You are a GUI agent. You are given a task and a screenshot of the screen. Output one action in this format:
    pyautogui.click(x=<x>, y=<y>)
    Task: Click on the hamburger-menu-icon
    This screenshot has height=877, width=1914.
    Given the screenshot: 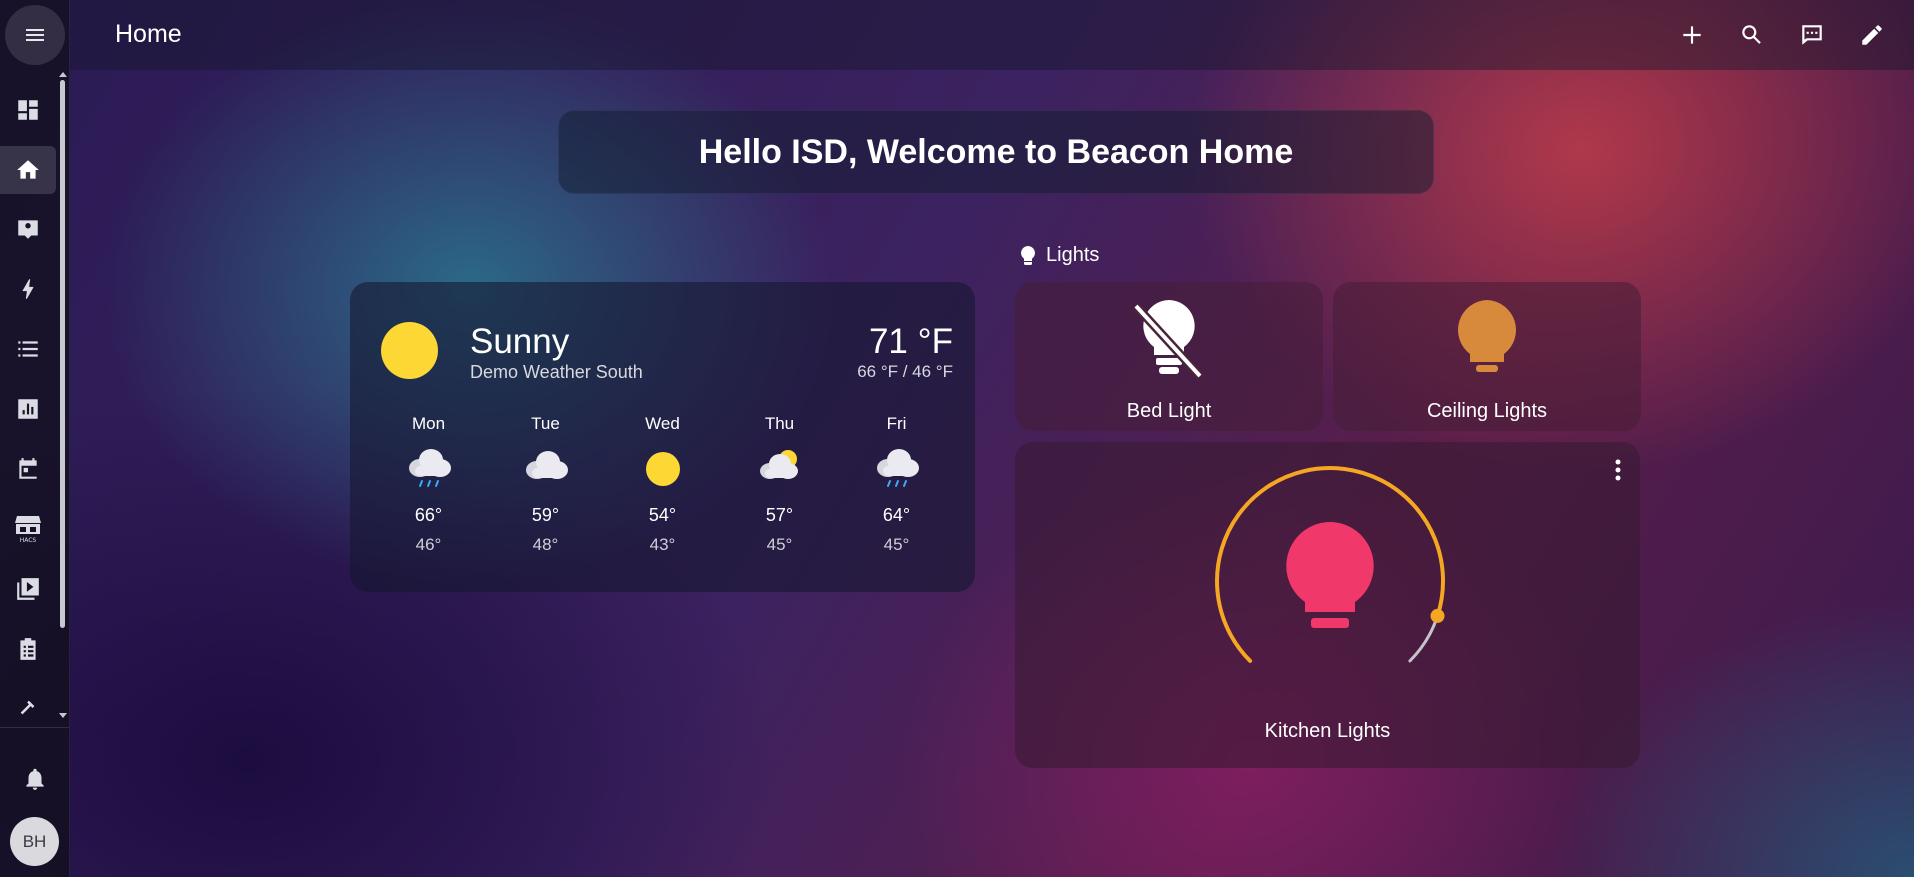 What is the action you would take?
    pyautogui.click(x=35, y=35)
    